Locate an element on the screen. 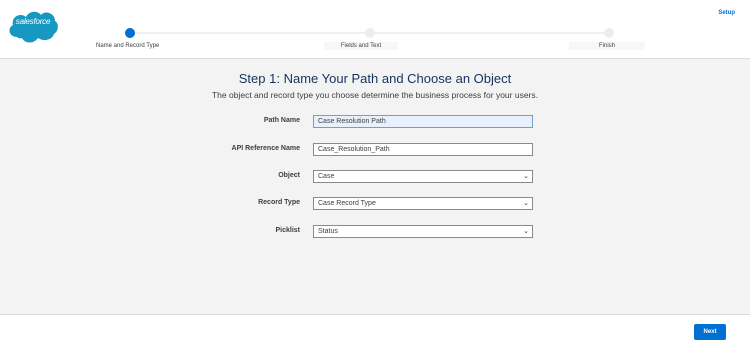  step-2-dot is located at coordinates (370, 33).